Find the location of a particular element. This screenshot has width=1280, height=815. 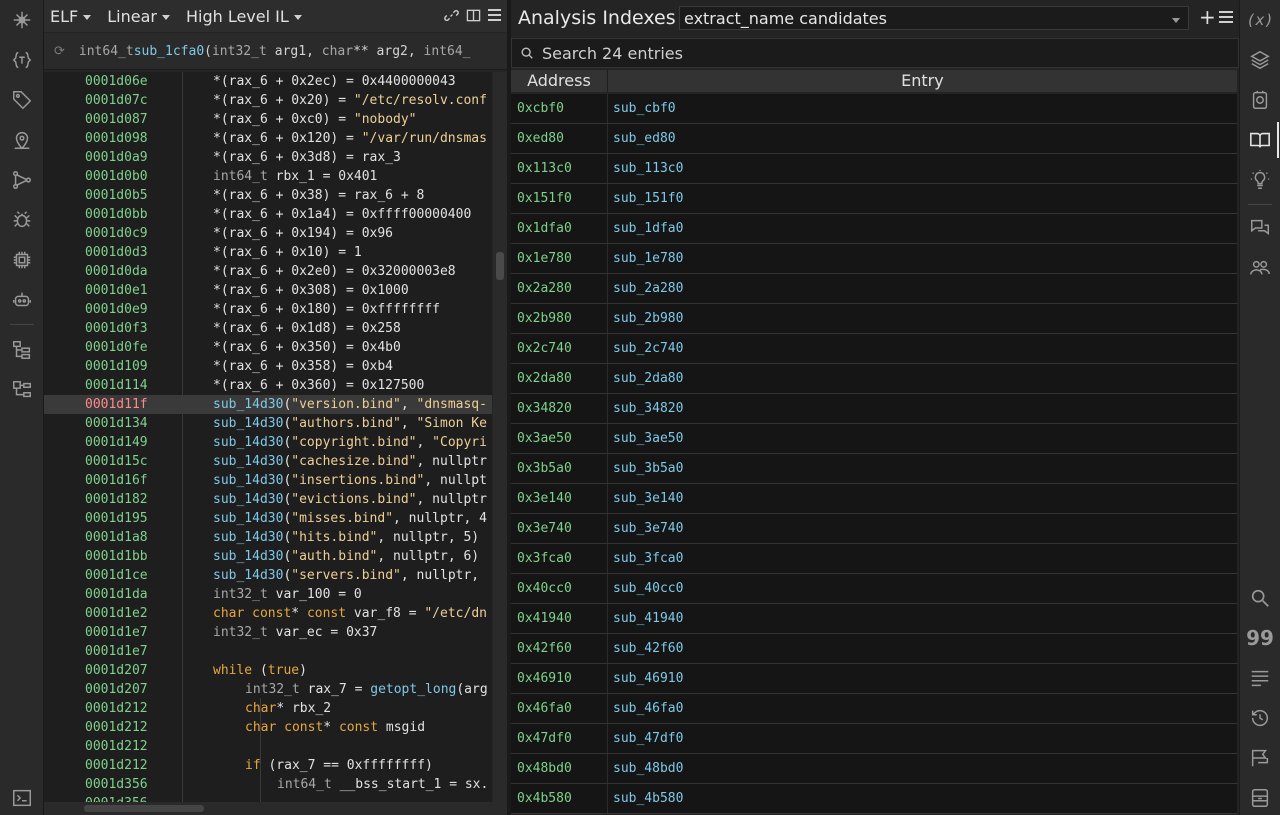

cell-entry: sub_2c740 is located at coordinates (648, 348).